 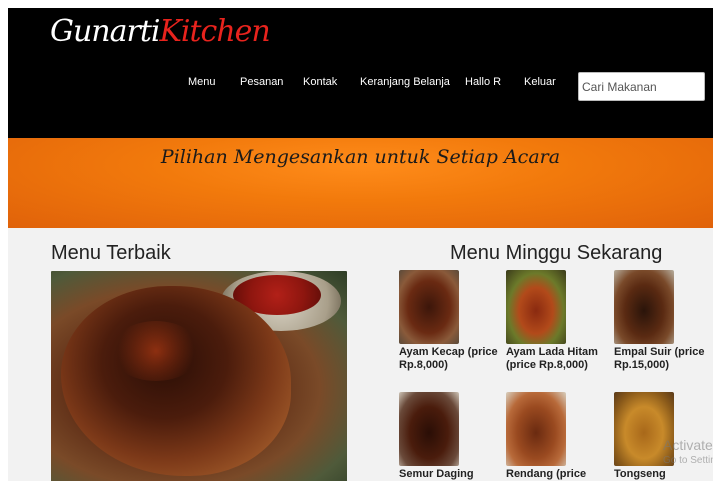 I want to click on menu-card-label: Rendang (price, so click(x=558, y=474).